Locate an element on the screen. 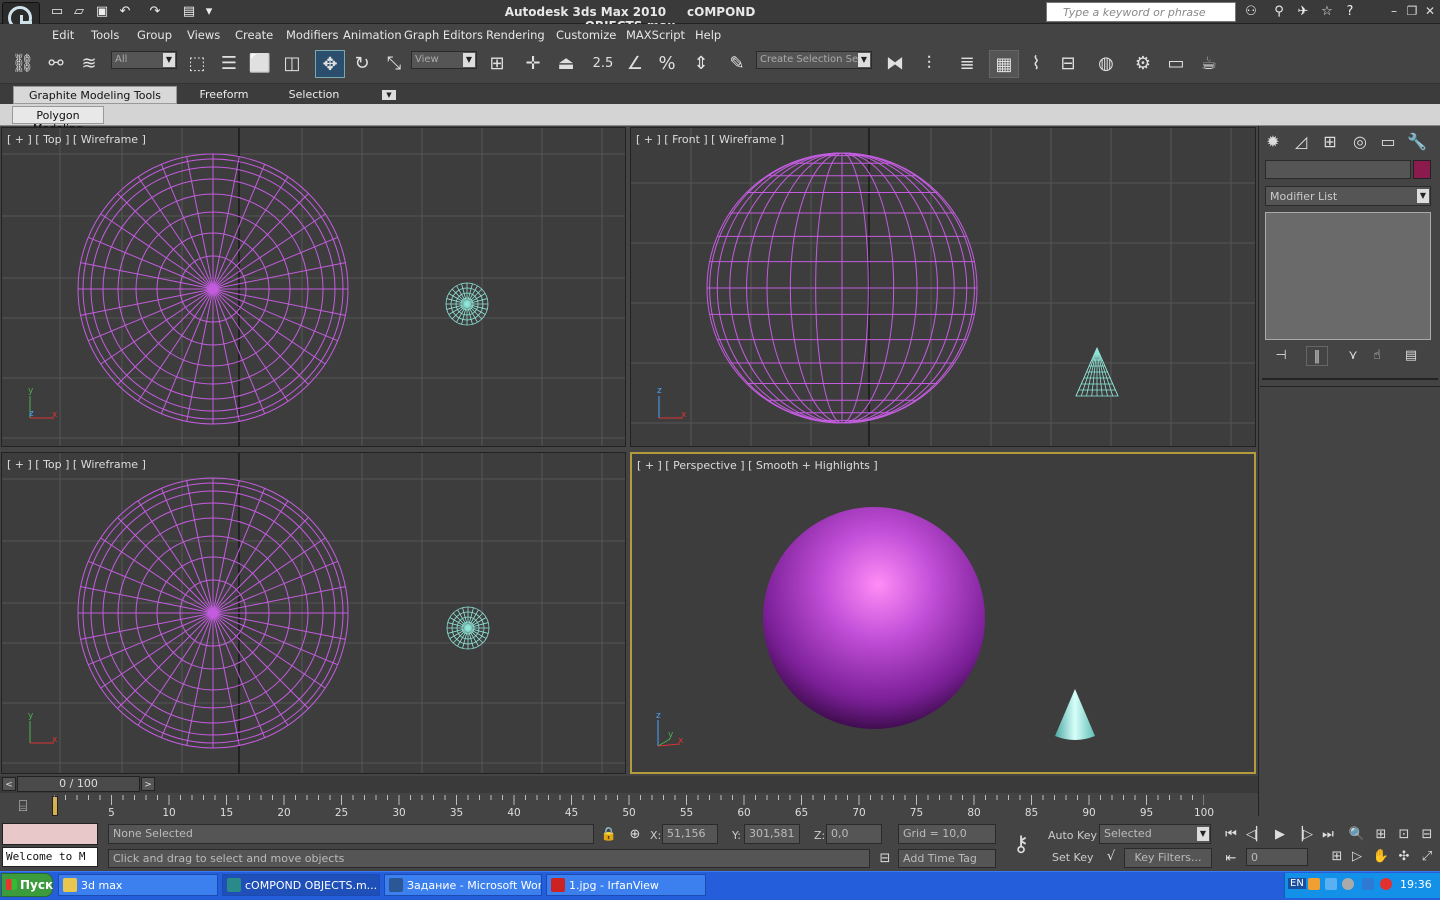  close-icon: ✕ is located at coordinates (1430, 11).